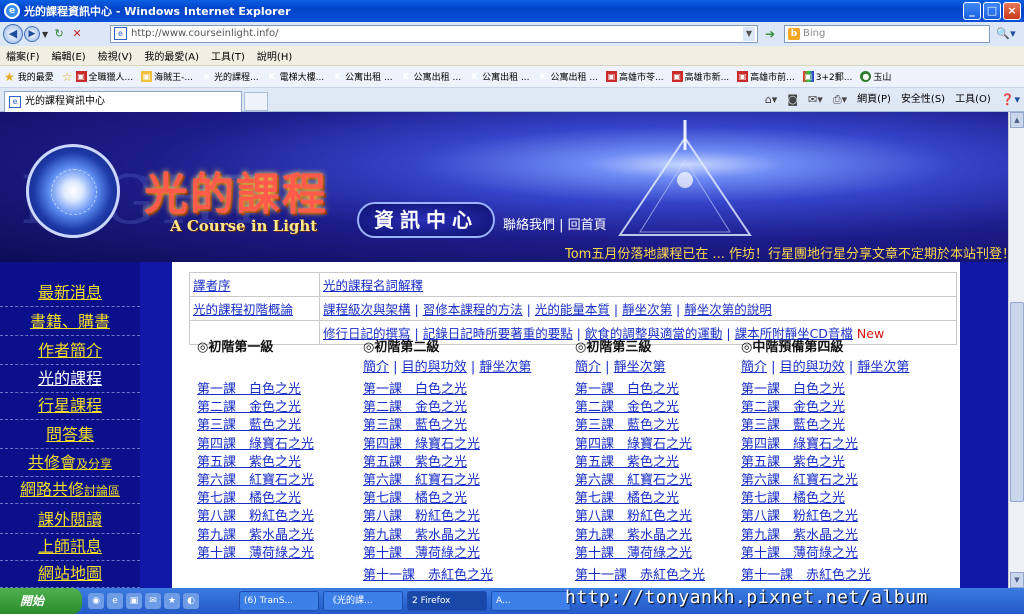  I want to click on new-tab-button, so click(256, 101).